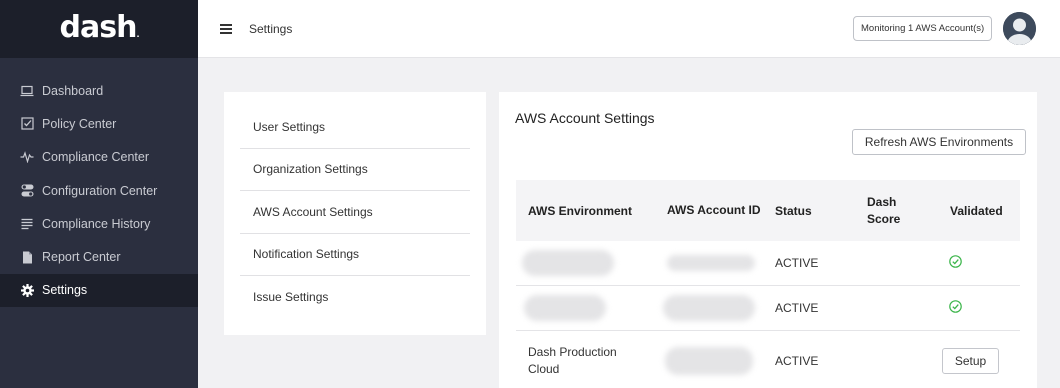  I want to click on validated-cell: Setup, so click(972, 361).